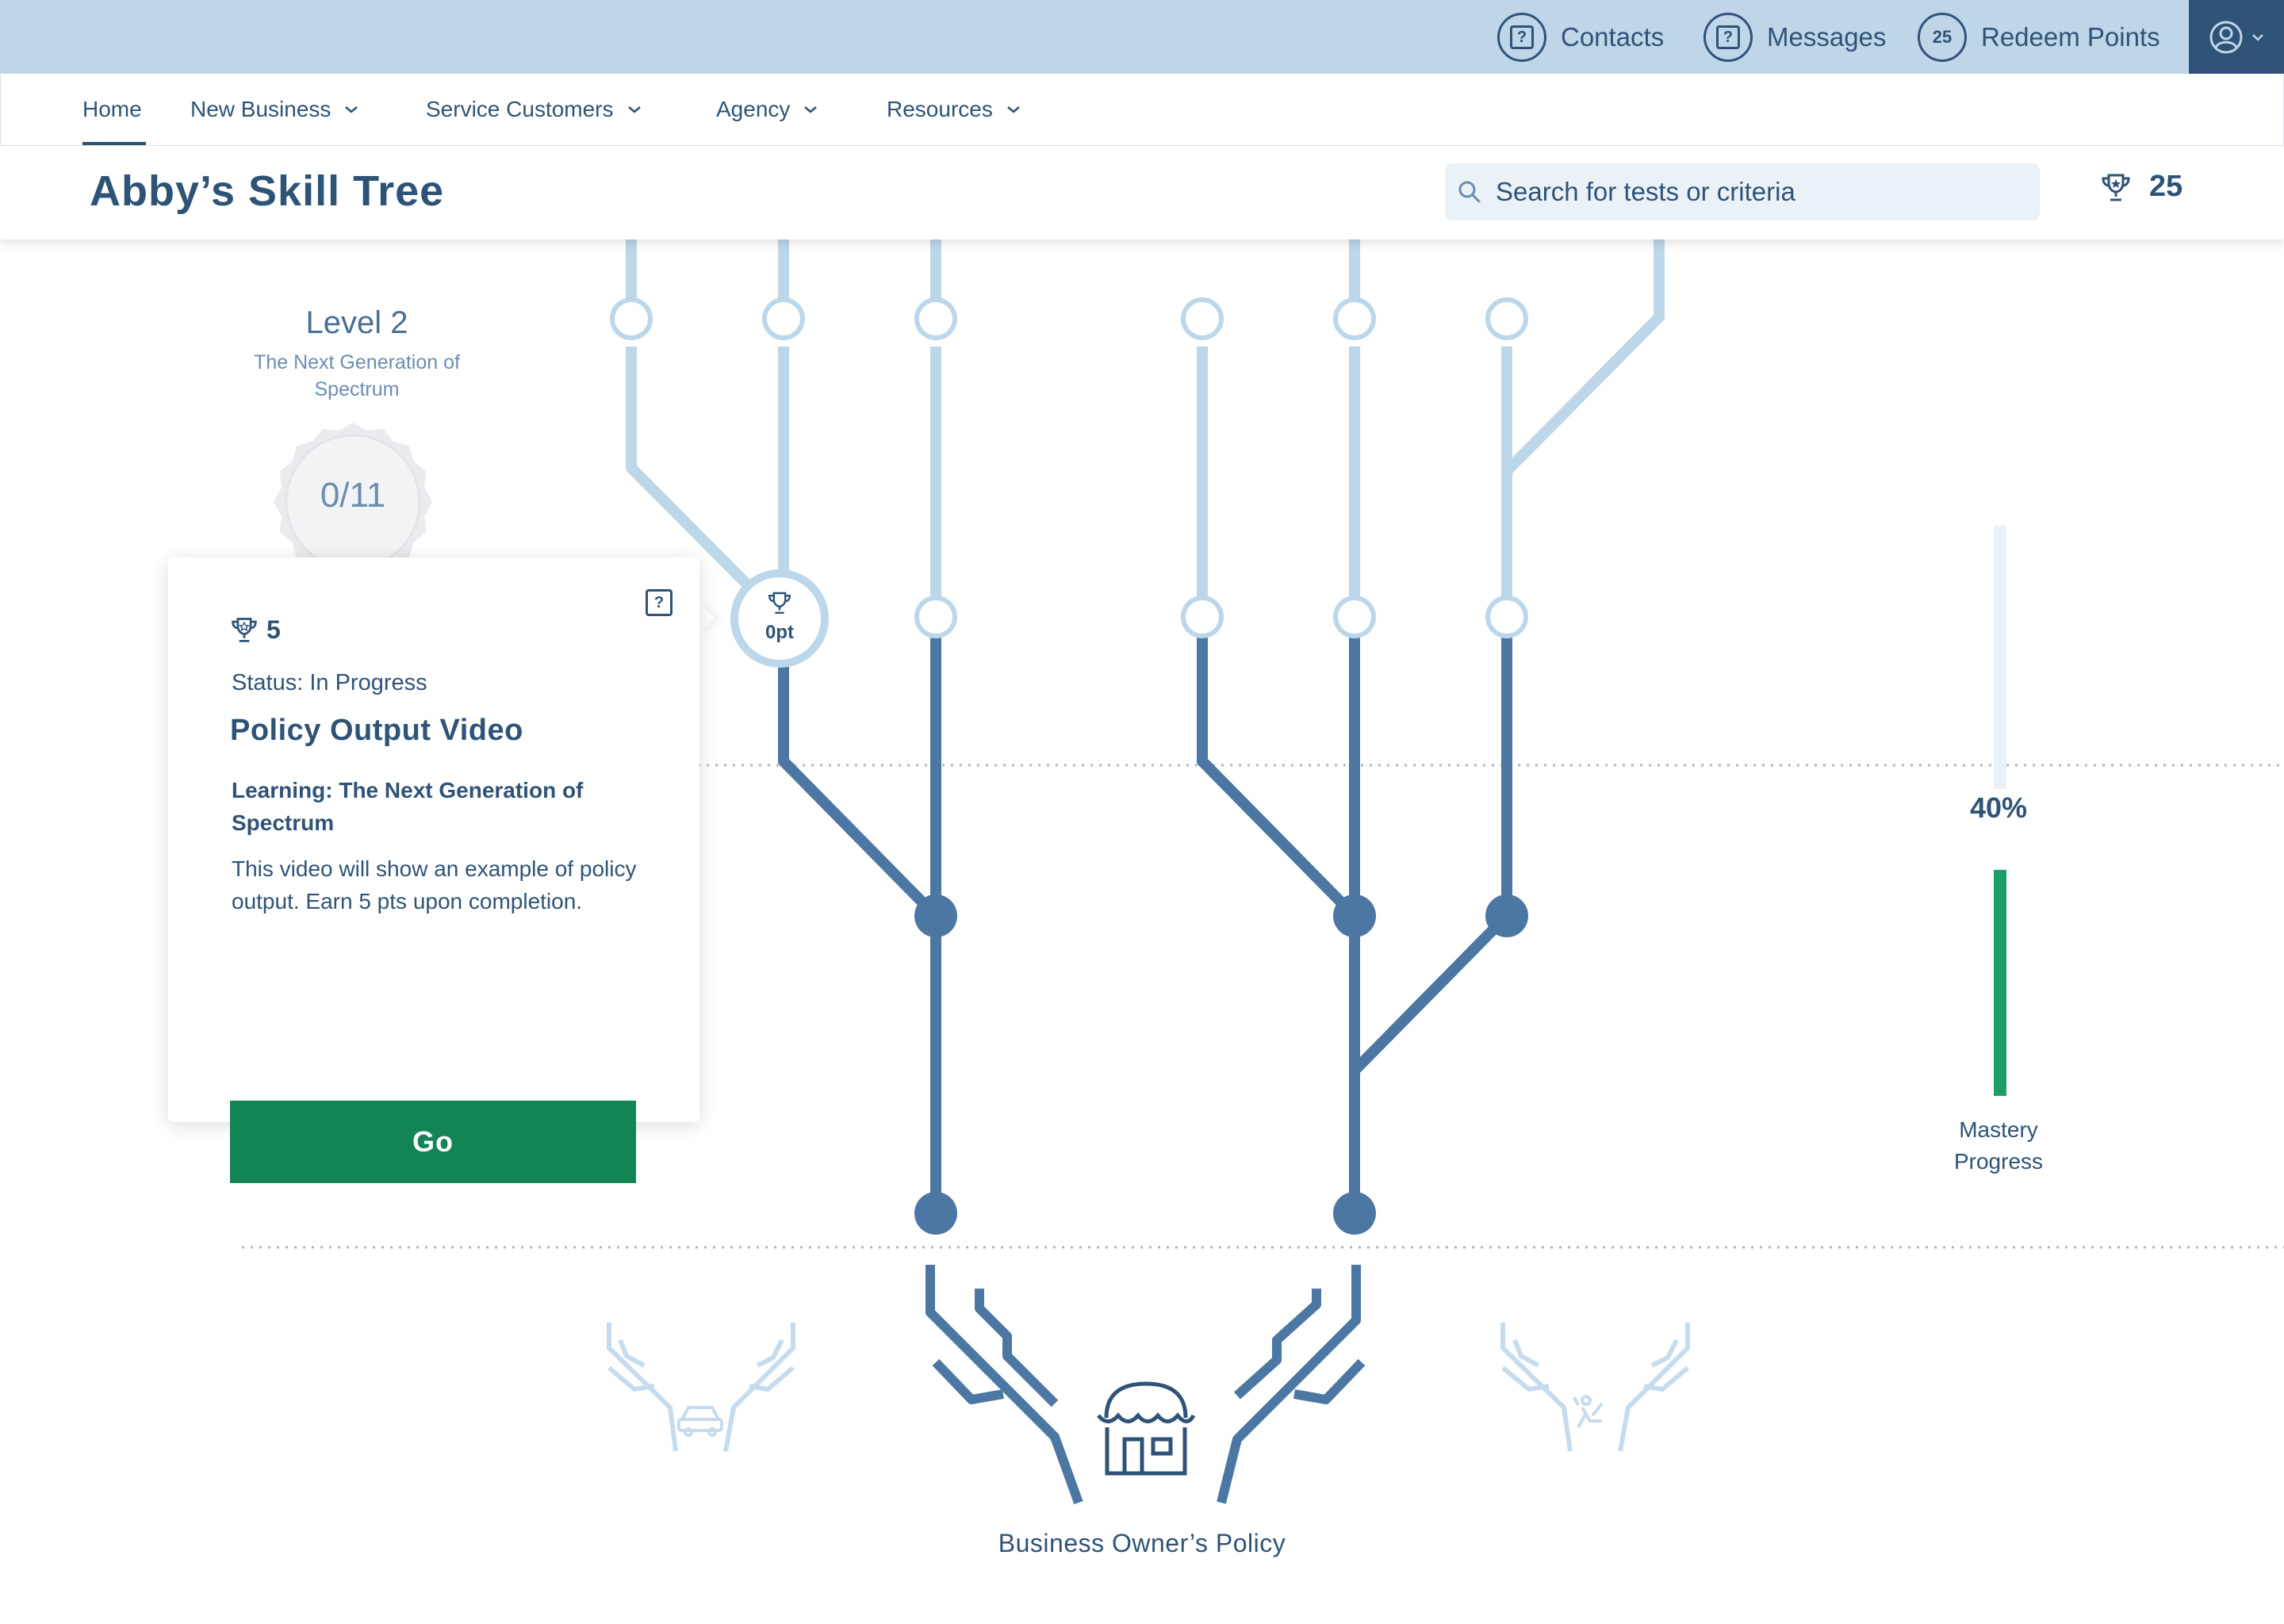  I want to click on page-header: Abby’s Skill Tree 25, so click(1142, 192).